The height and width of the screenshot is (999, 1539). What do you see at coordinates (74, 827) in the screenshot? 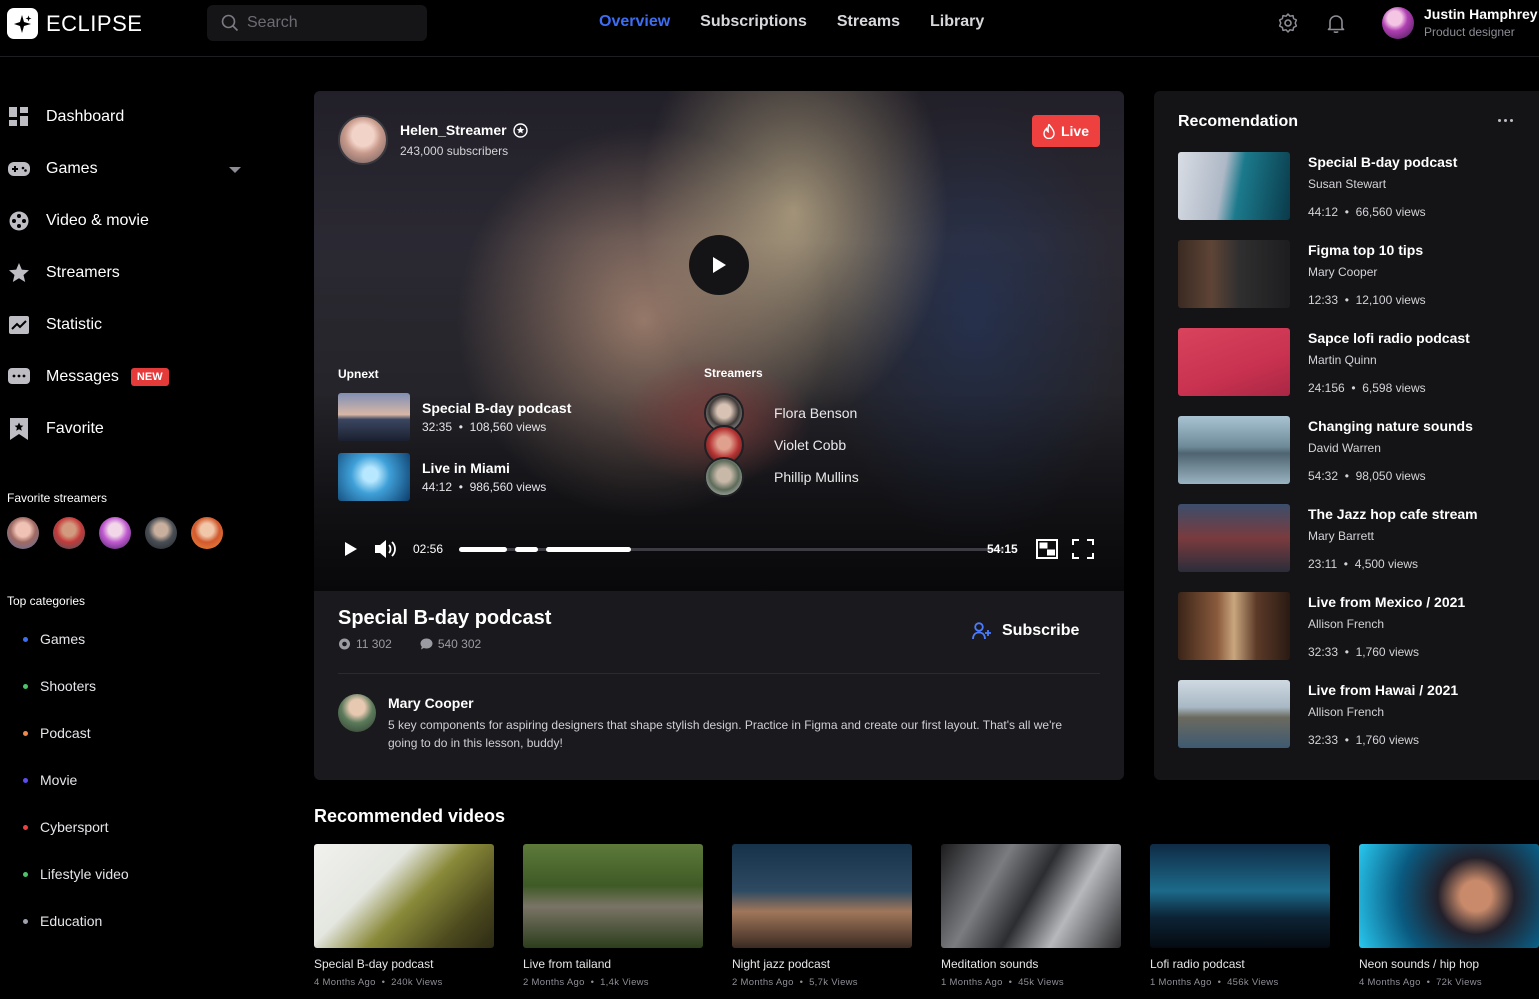
I see `category-label: Cybersport` at bounding box center [74, 827].